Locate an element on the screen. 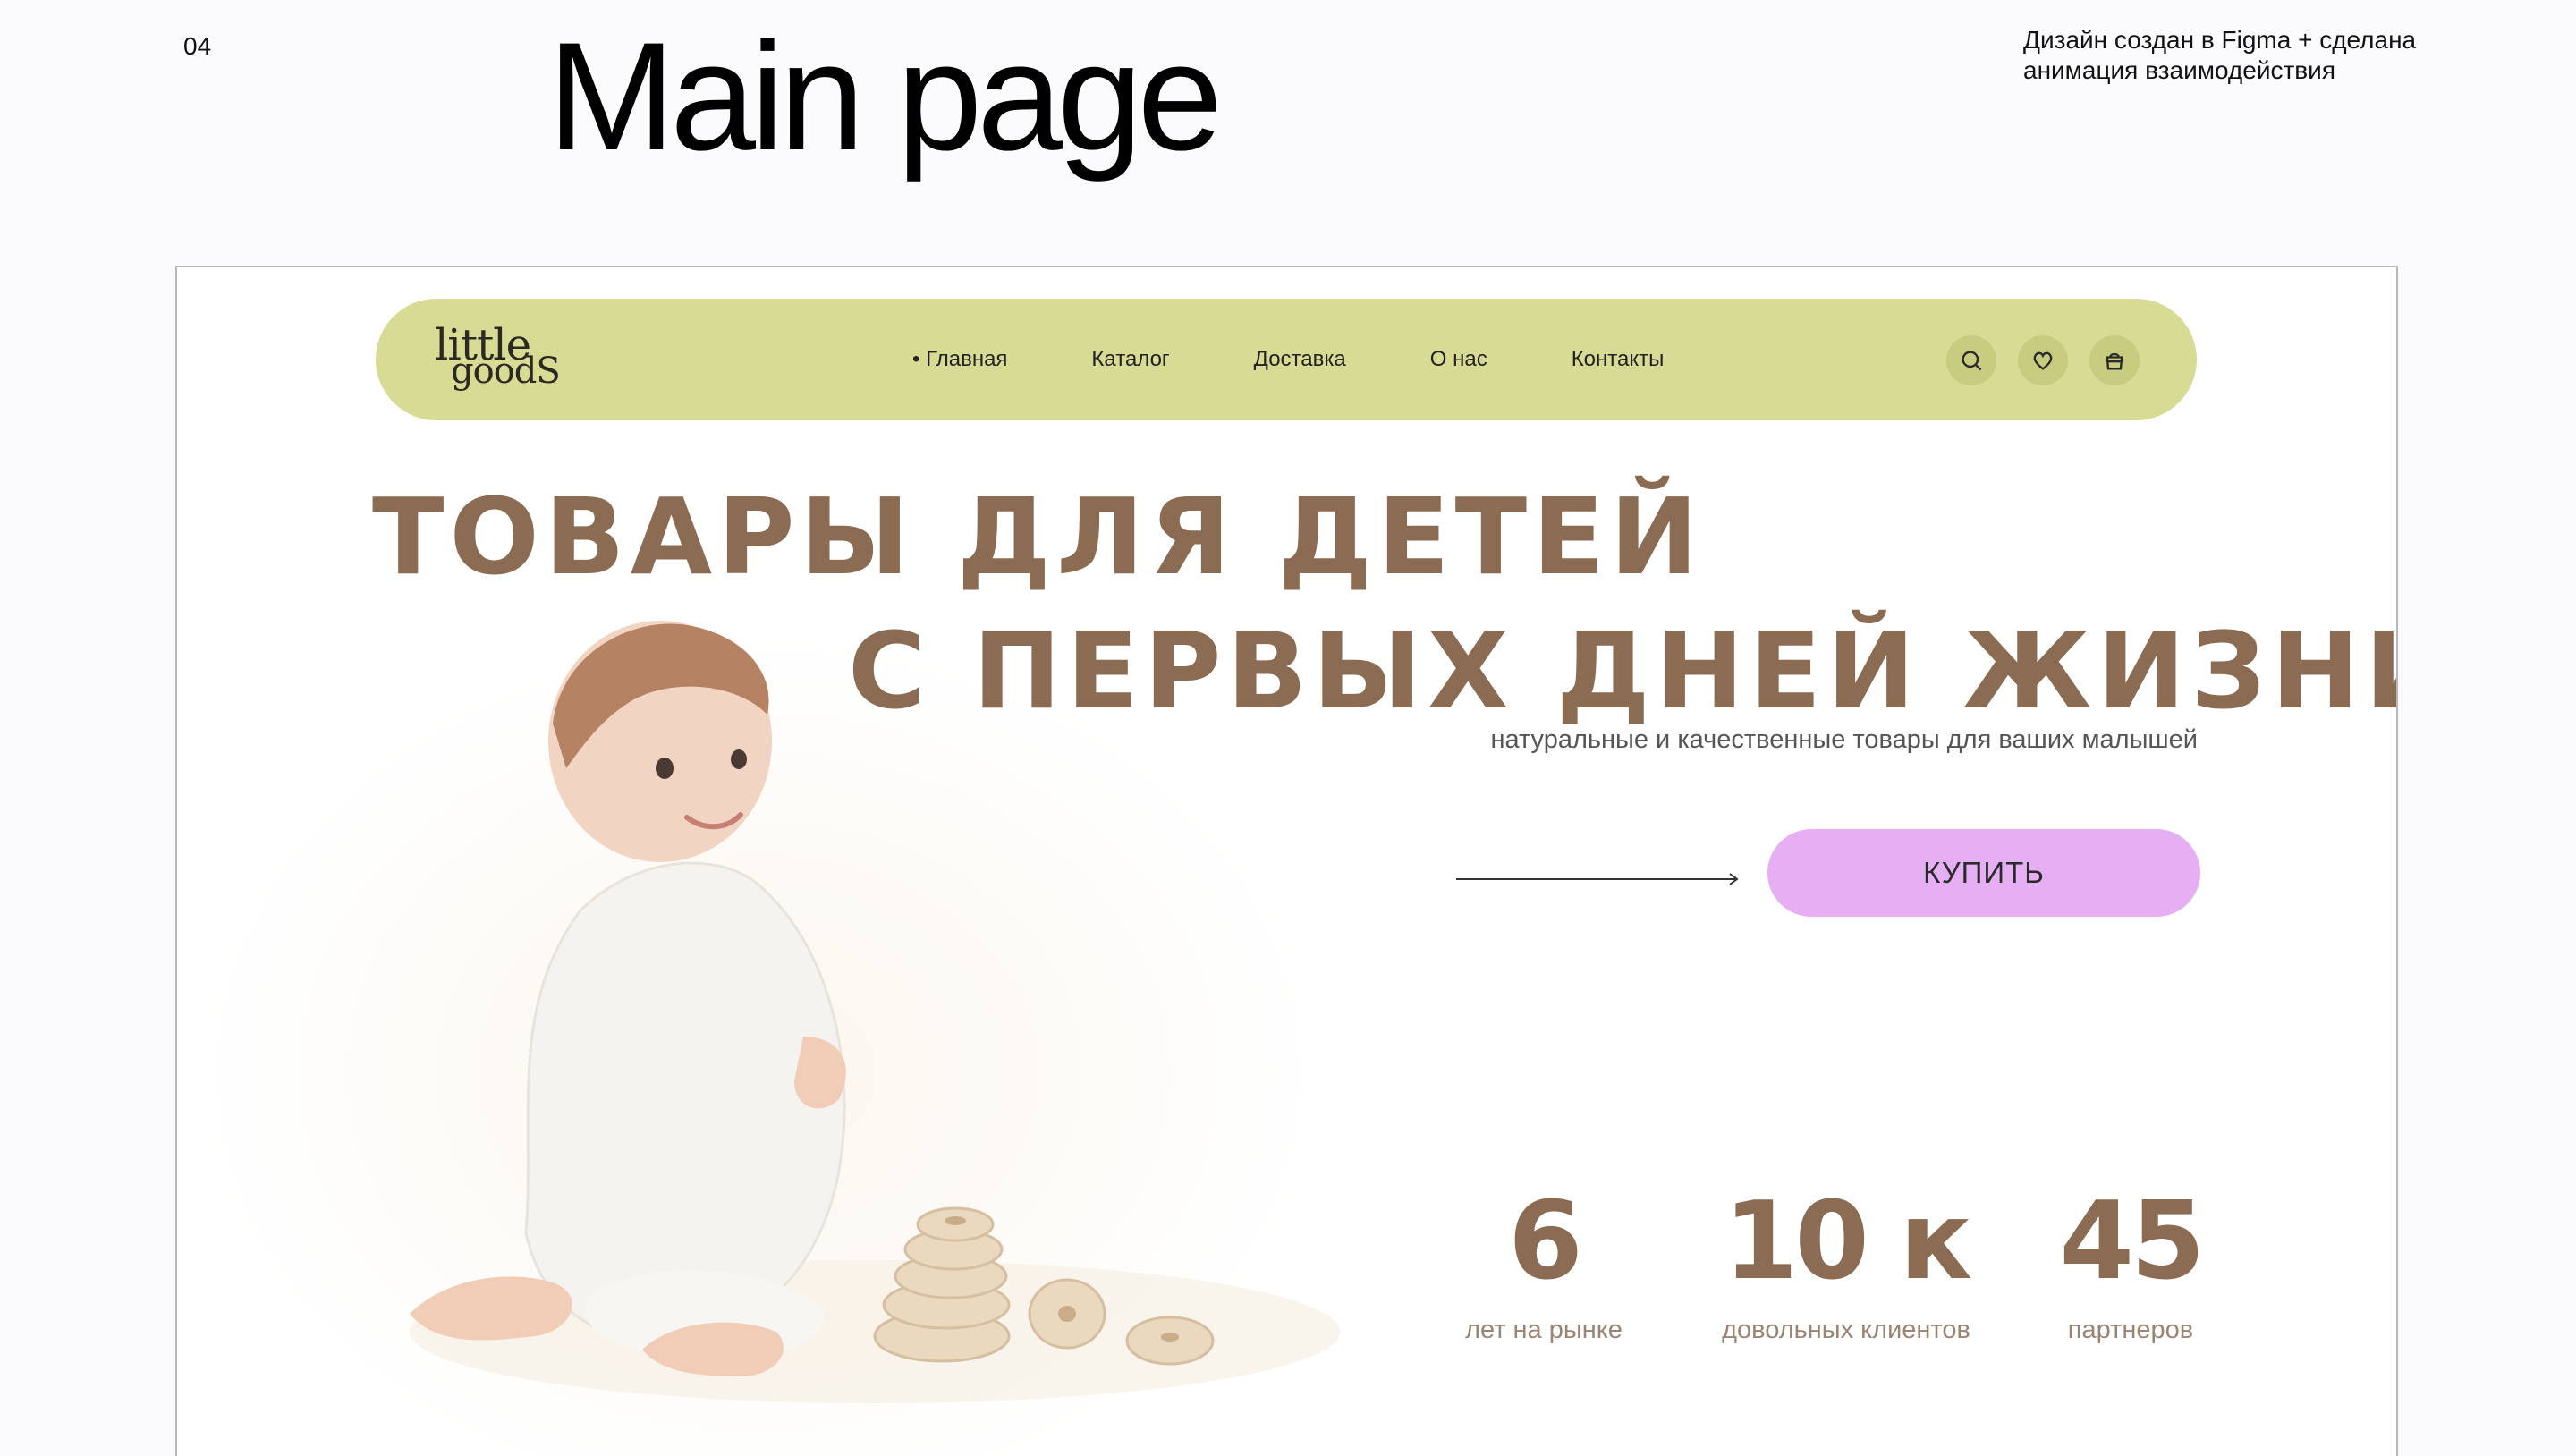  search-button is located at coordinates (1971, 360).